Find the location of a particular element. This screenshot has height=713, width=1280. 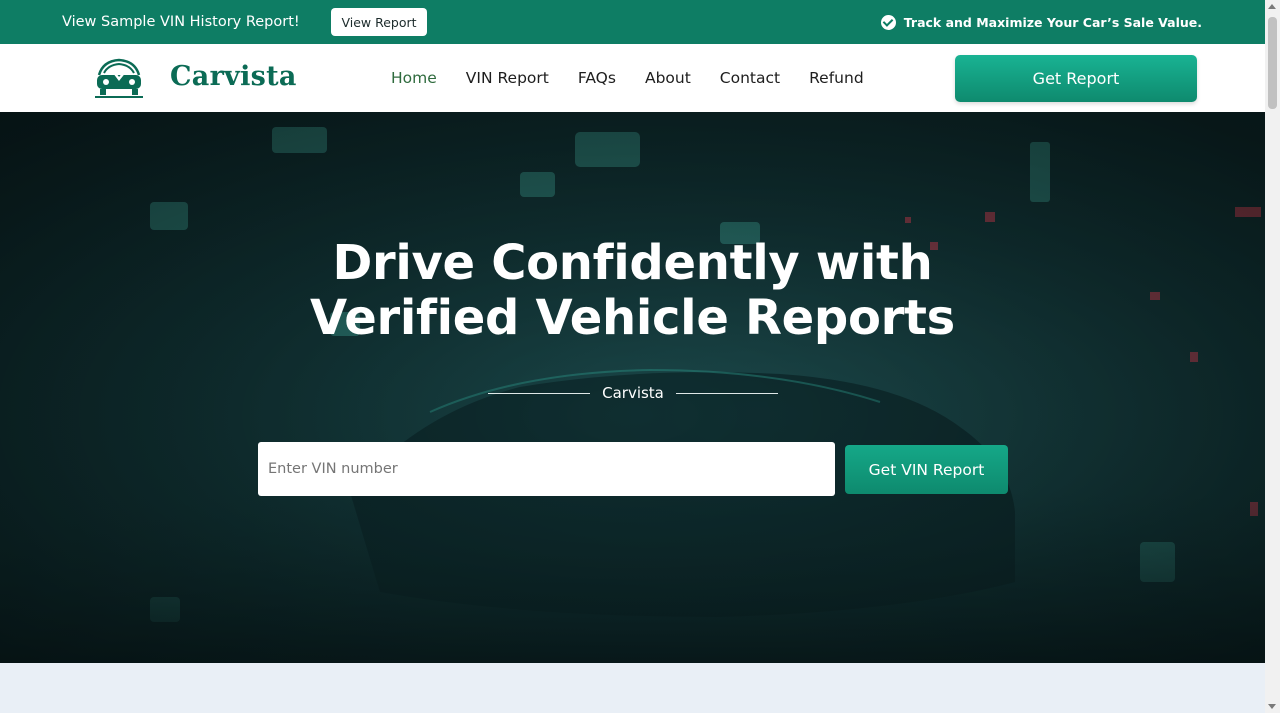

promo-left: View Sample VIN History Report! is located at coordinates (181, 22).